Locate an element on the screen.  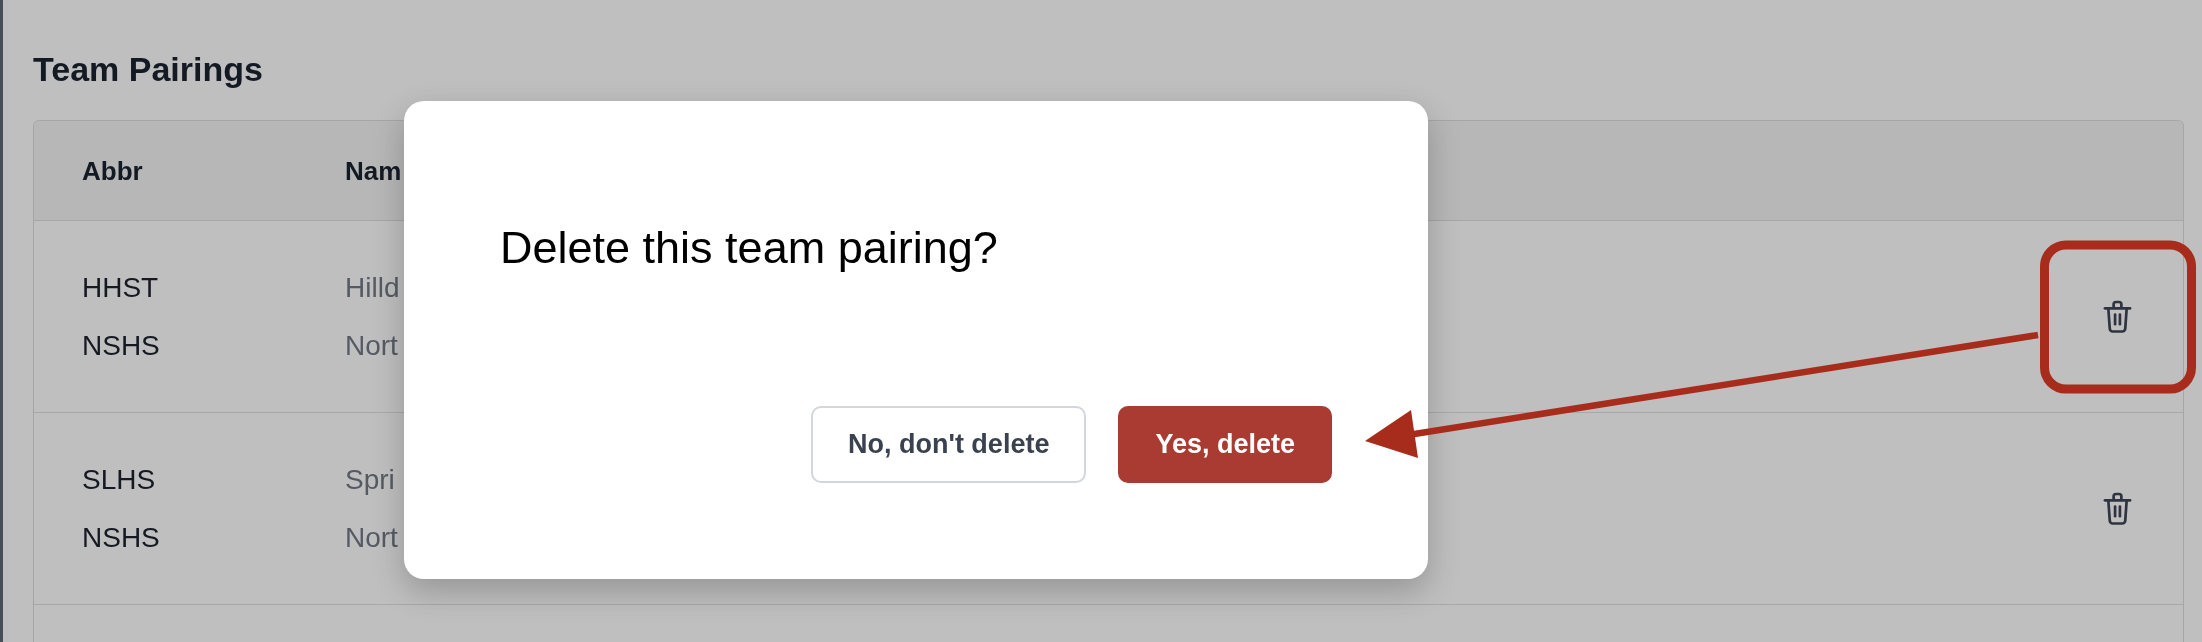
column-header: Abbr is located at coordinates (112, 171).